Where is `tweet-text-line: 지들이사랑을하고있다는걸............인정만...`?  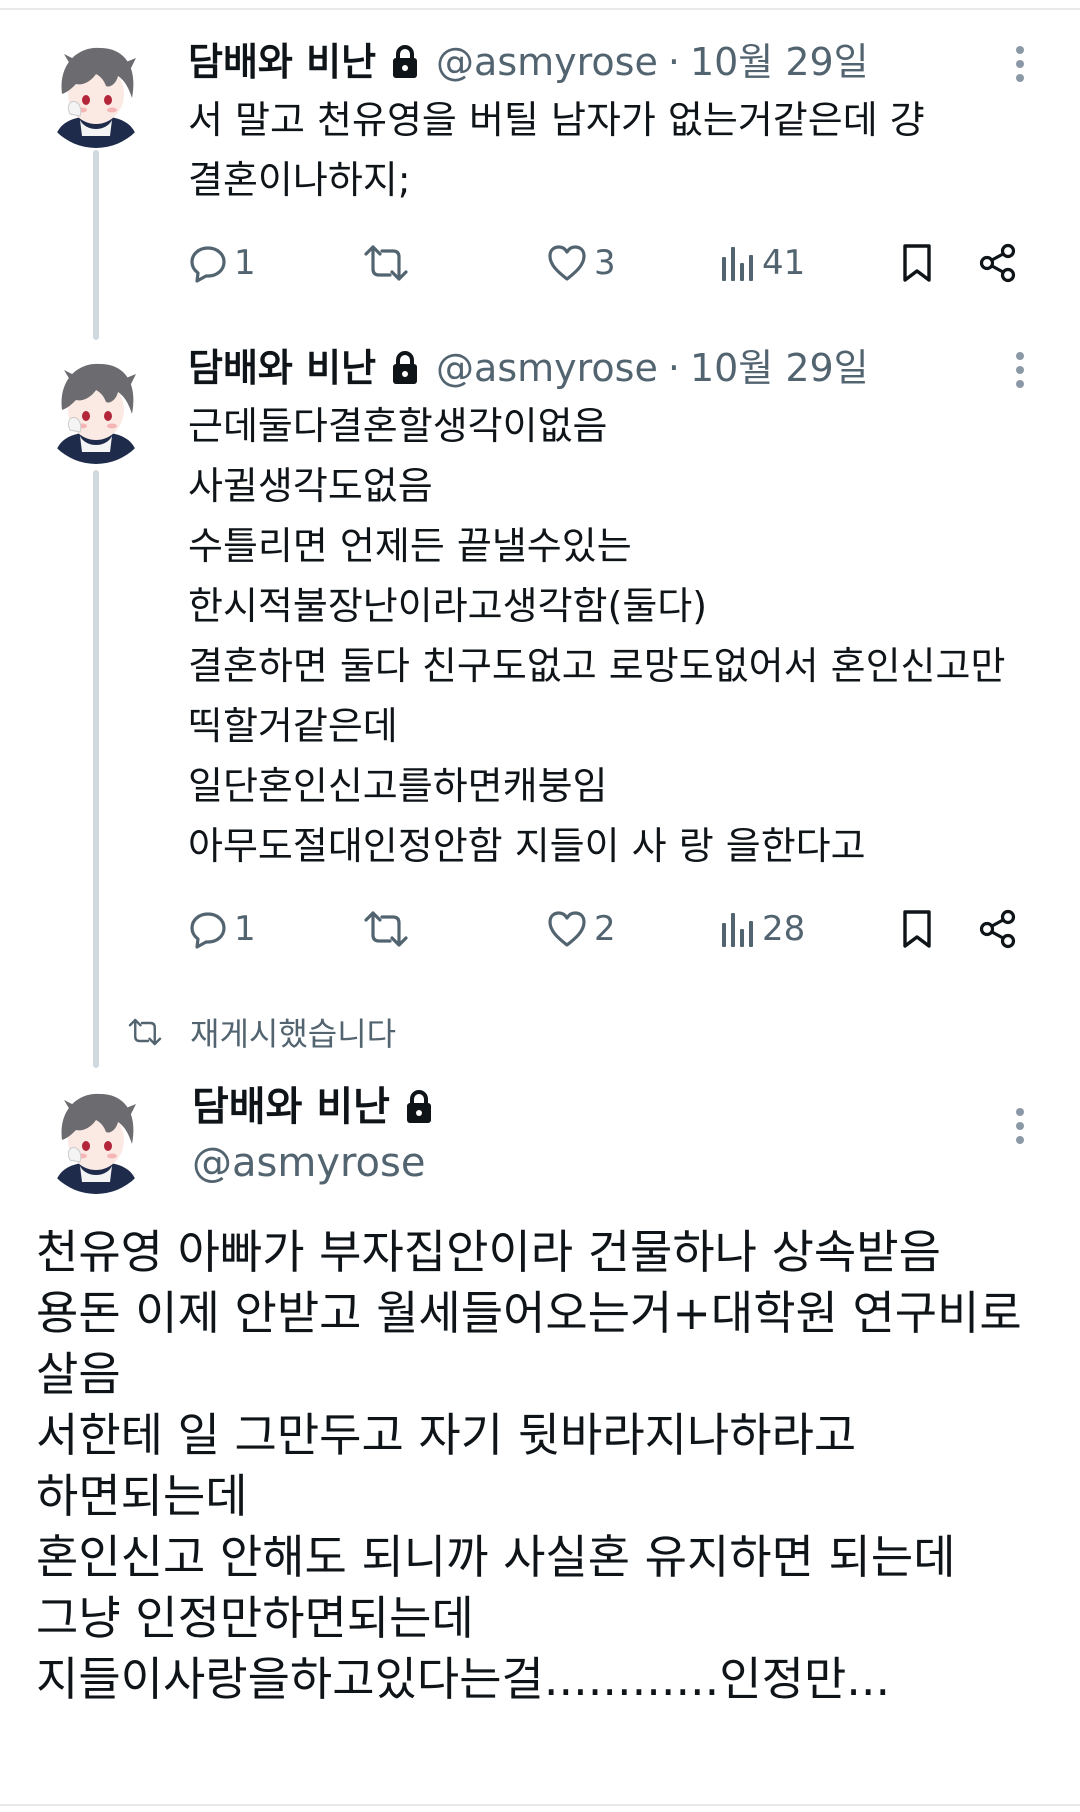
tweet-text-line: 지들이사랑을하고있다는걸............인정만... is located at coordinates (463, 1679).